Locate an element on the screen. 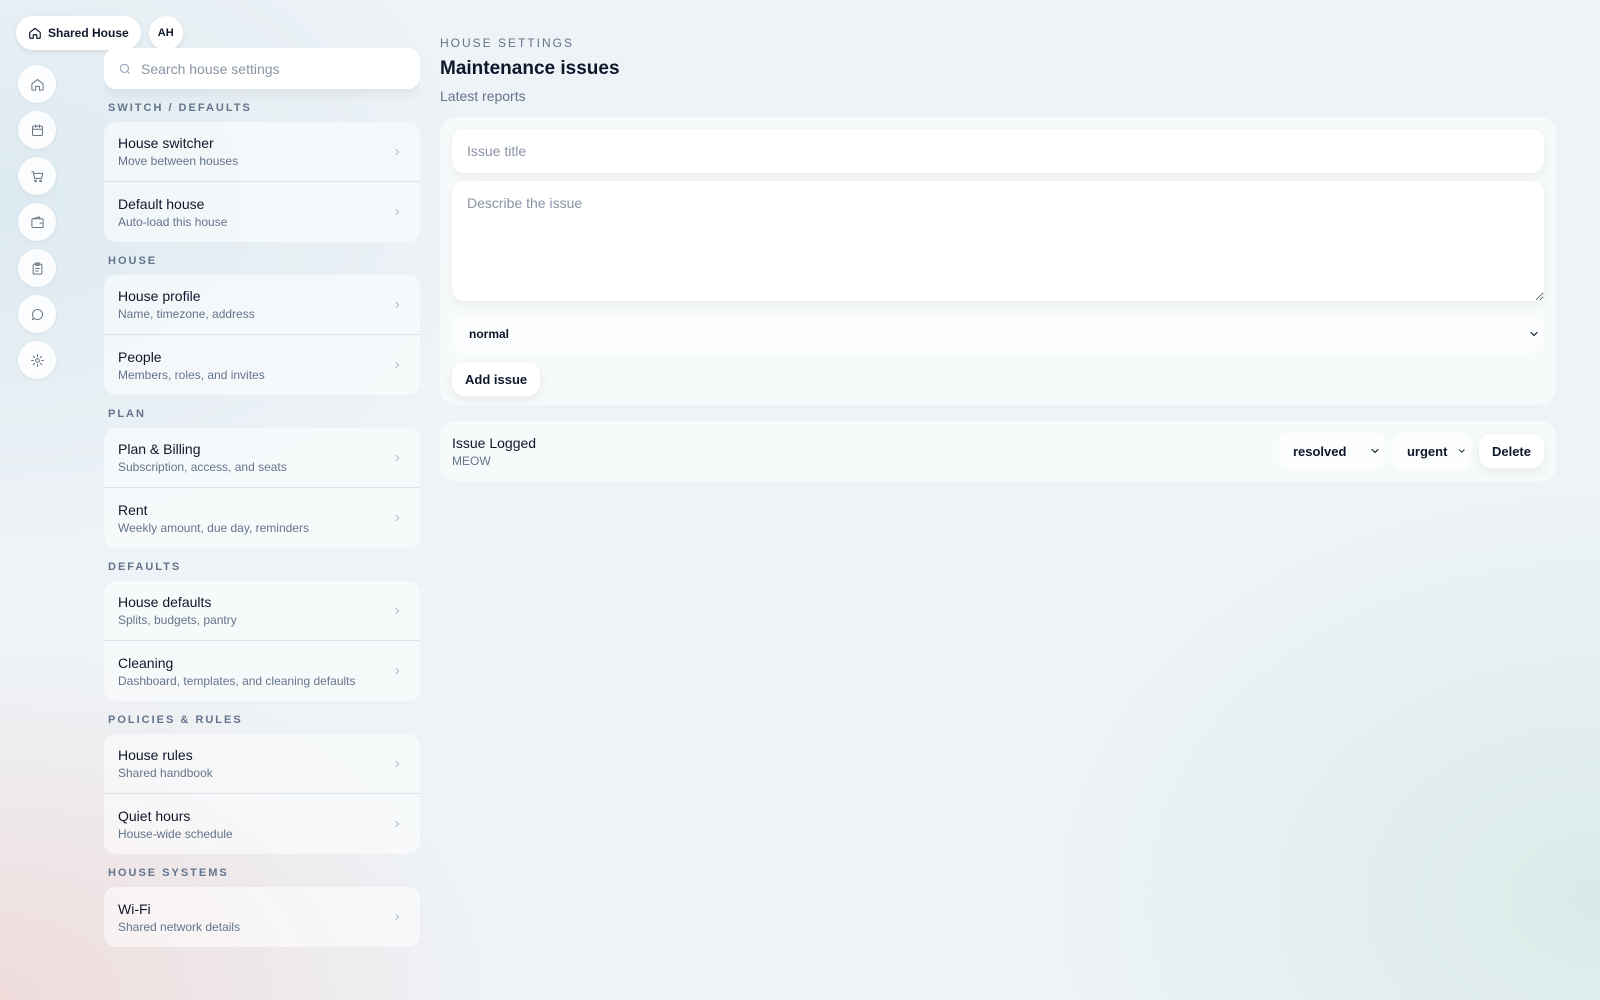 Image resolution: width=1600 pixels, height=1000 pixels. rail-clipboard-button is located at coordinates (37, 268).